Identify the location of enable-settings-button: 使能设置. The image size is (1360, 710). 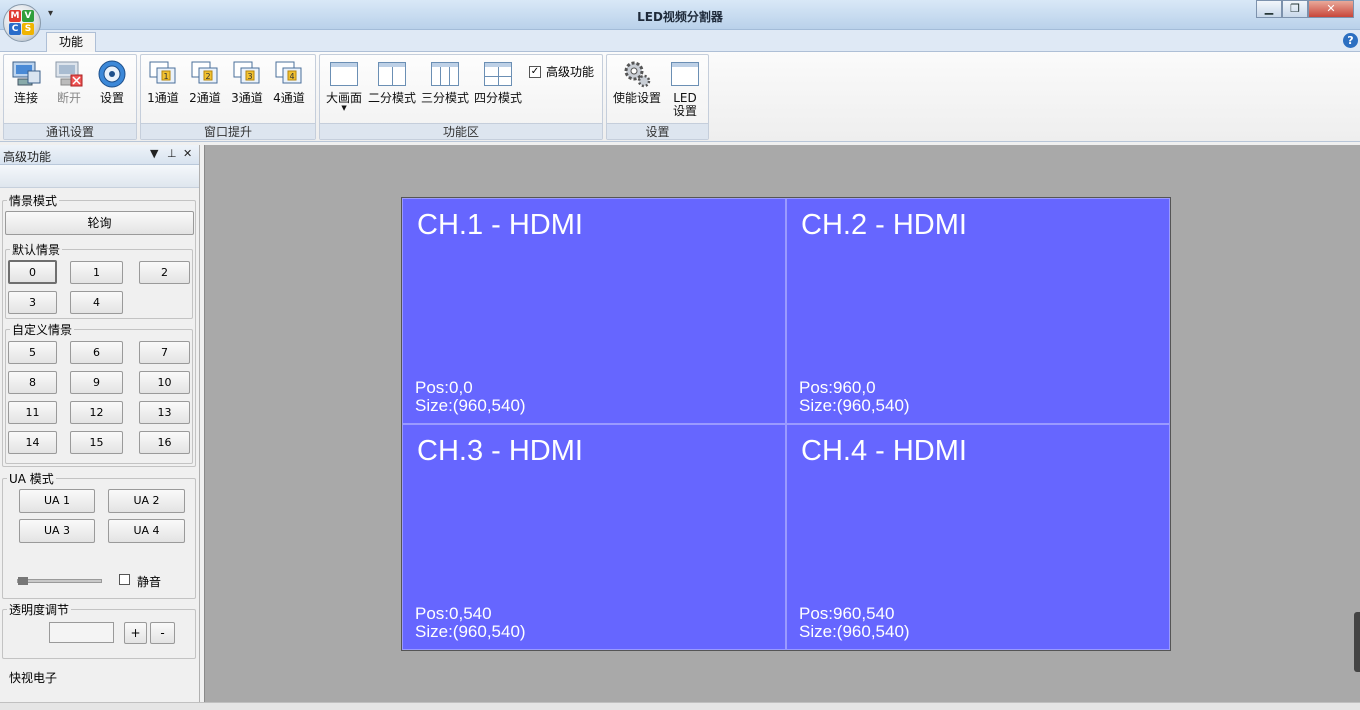
(637, 82).